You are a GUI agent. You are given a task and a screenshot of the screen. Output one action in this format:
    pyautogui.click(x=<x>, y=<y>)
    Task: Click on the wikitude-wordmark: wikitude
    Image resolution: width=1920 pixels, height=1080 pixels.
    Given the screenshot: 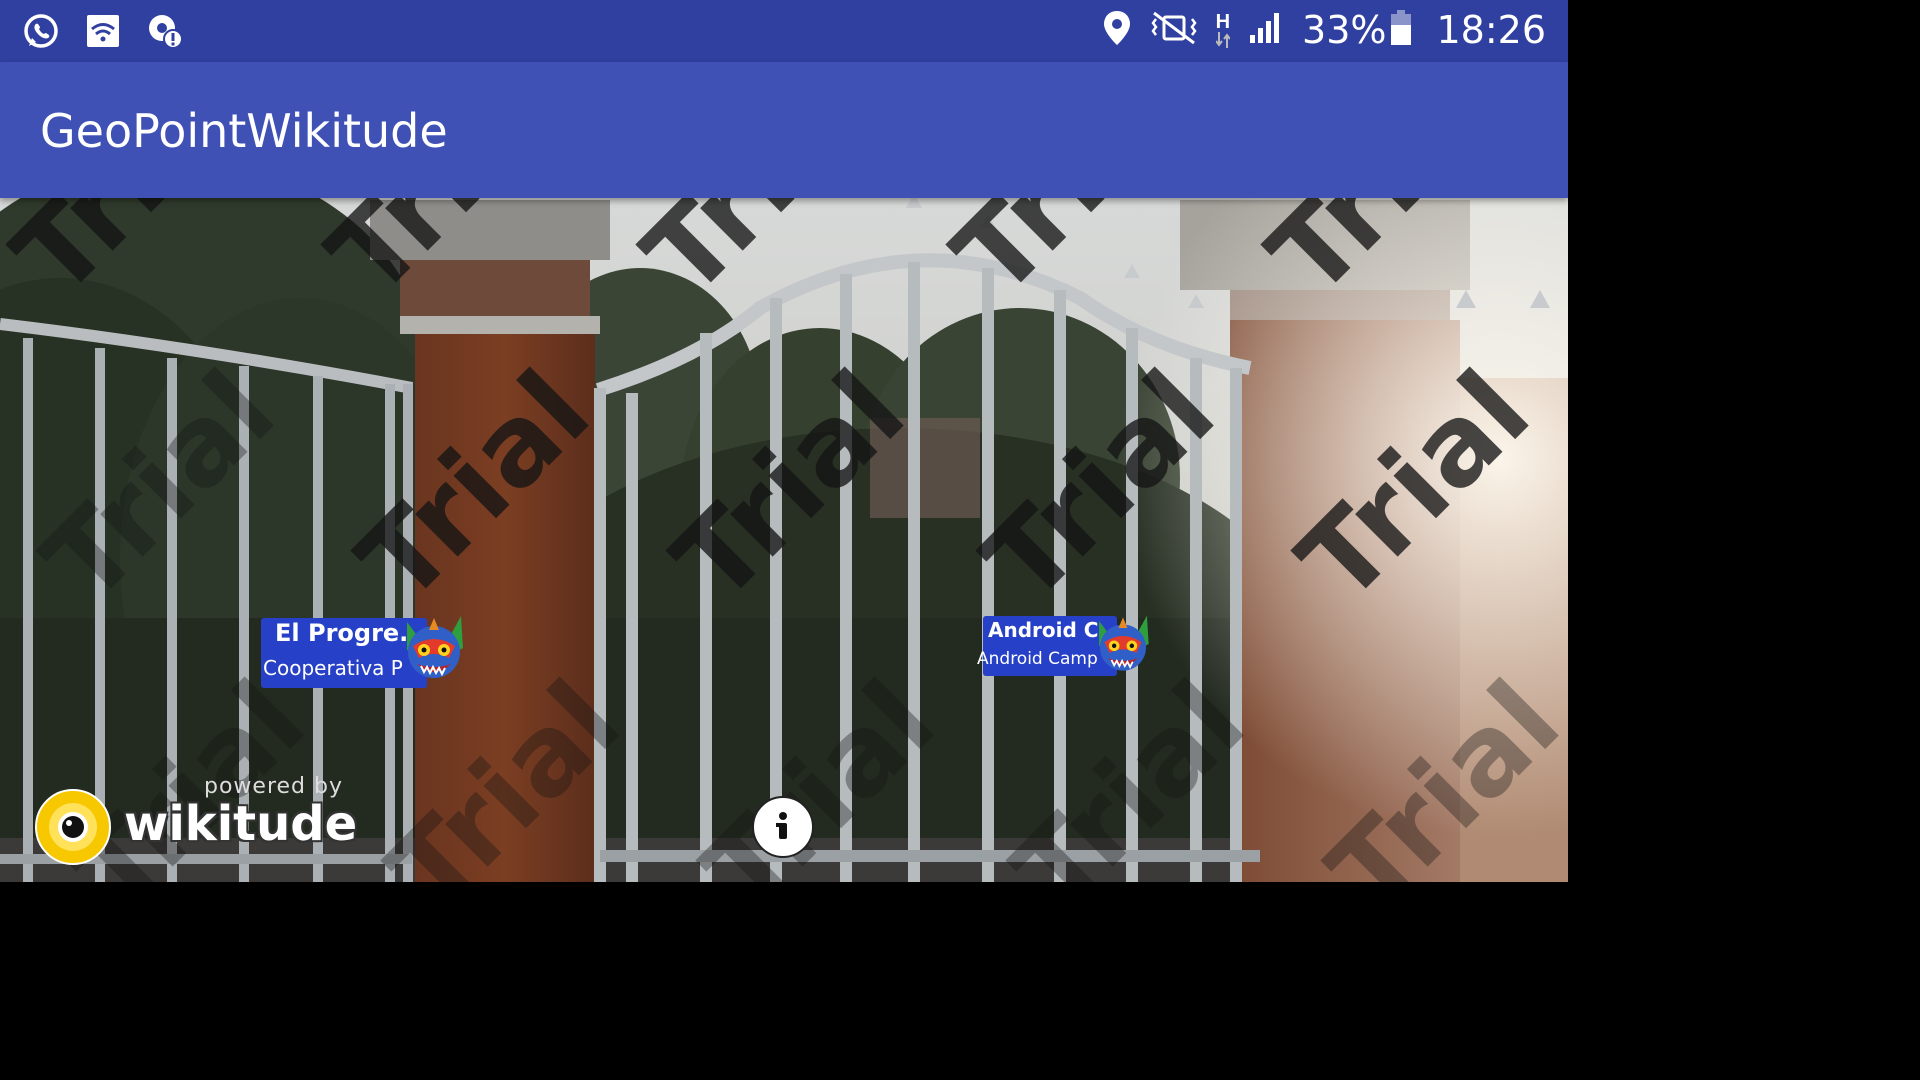 What is the action you would take?
    pyautogui.click(x=241, y=824)
    